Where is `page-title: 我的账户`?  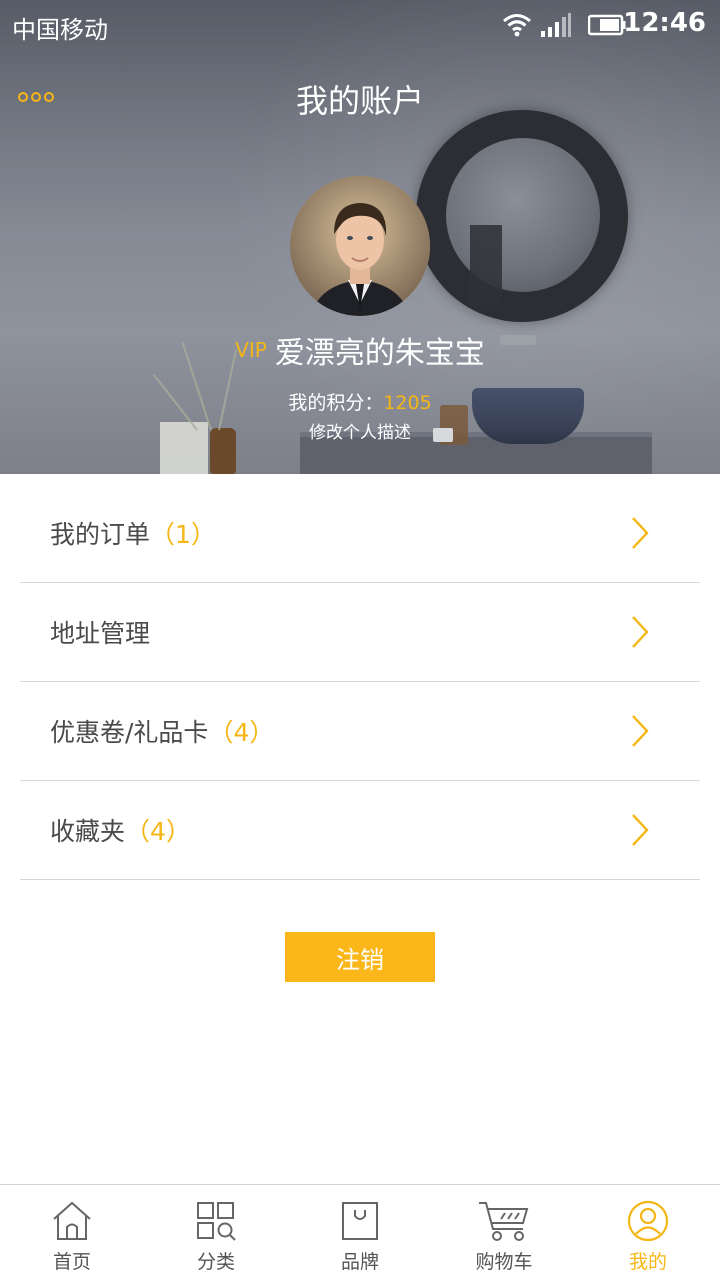
page-title: 我的账户 is located at coordinates (359, 101).